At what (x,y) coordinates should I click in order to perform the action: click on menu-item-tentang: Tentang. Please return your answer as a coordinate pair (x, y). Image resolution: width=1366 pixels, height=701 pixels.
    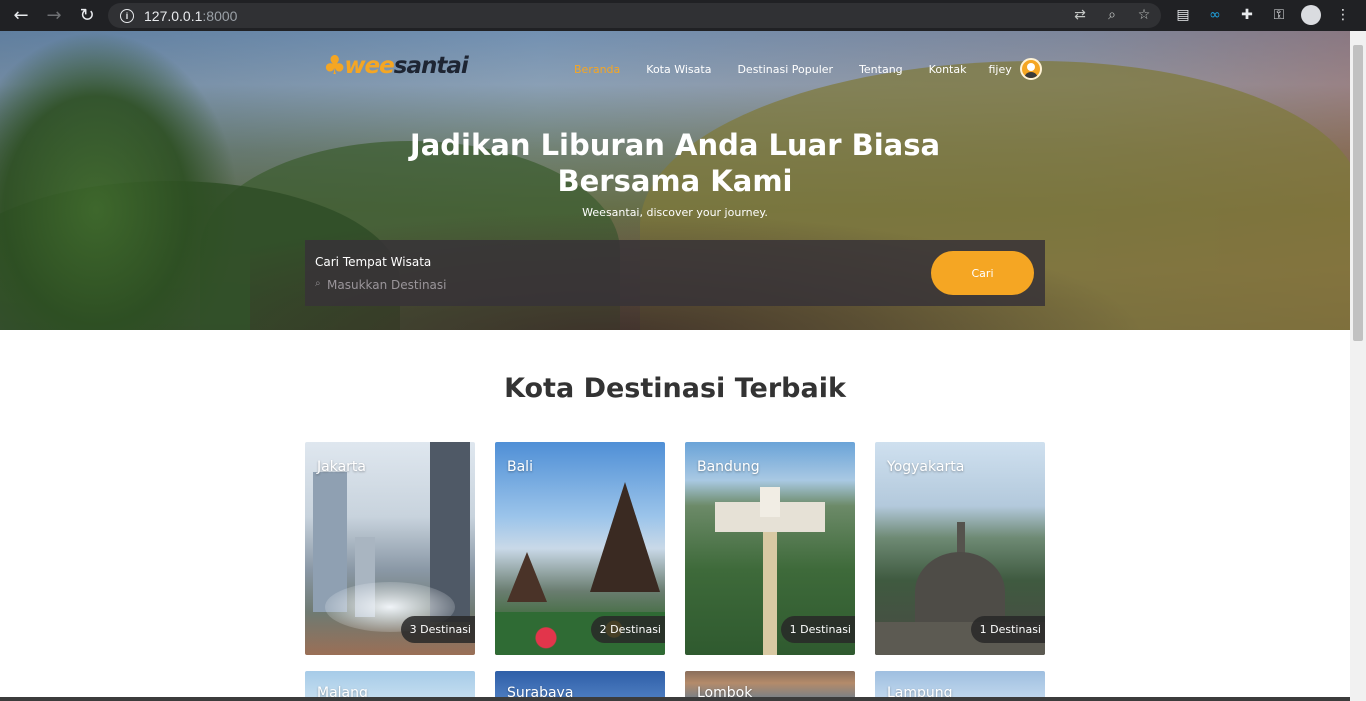
    Looking at the image, I should click on (881, 69).